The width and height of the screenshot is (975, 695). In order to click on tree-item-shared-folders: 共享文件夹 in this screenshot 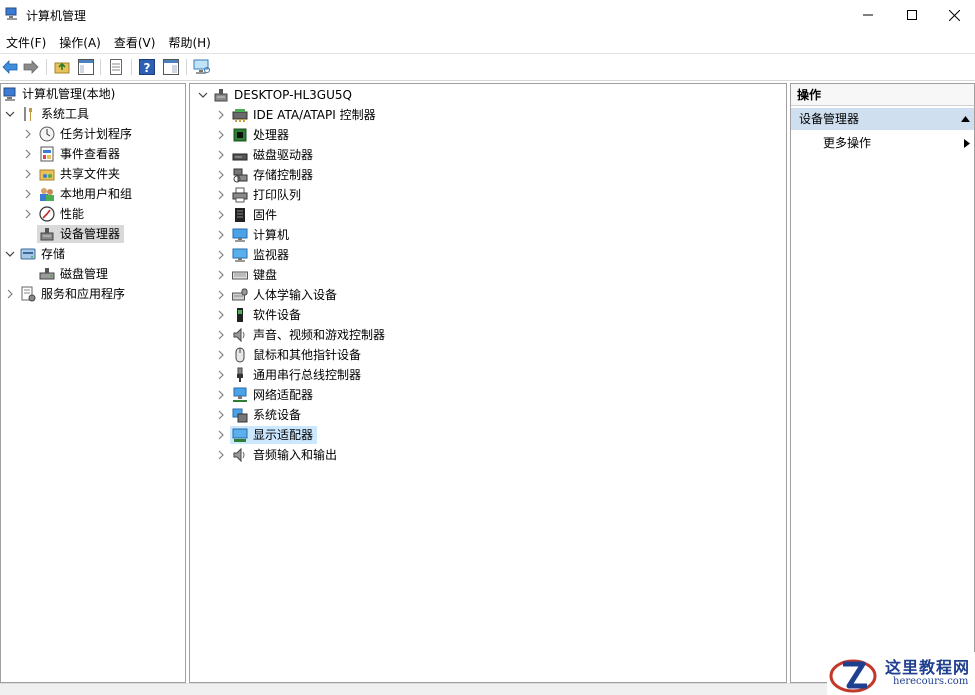, I will do `click(93, 174)`.